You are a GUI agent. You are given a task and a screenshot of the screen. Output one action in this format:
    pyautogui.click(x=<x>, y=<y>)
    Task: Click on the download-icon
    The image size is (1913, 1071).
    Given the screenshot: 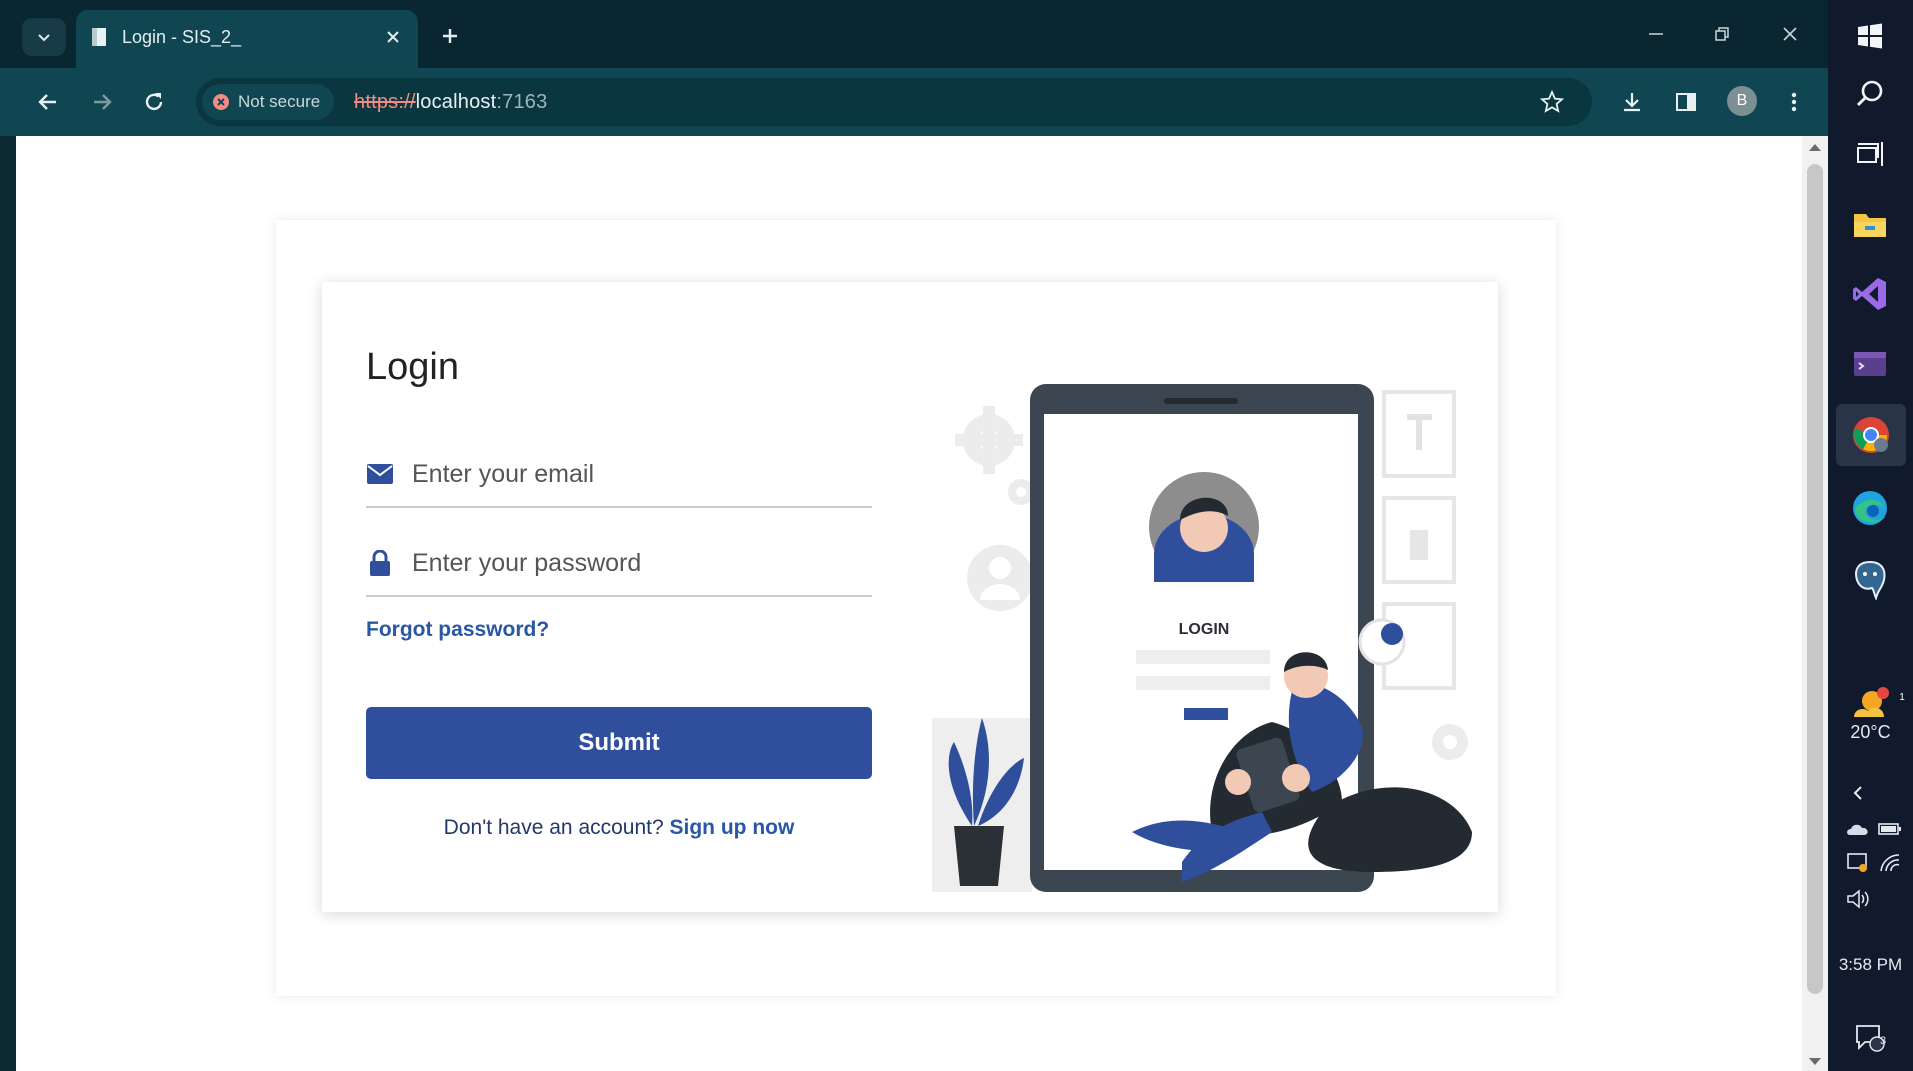 What is the action you would take?
    pyautogui.click(x=1632, y=102)
    